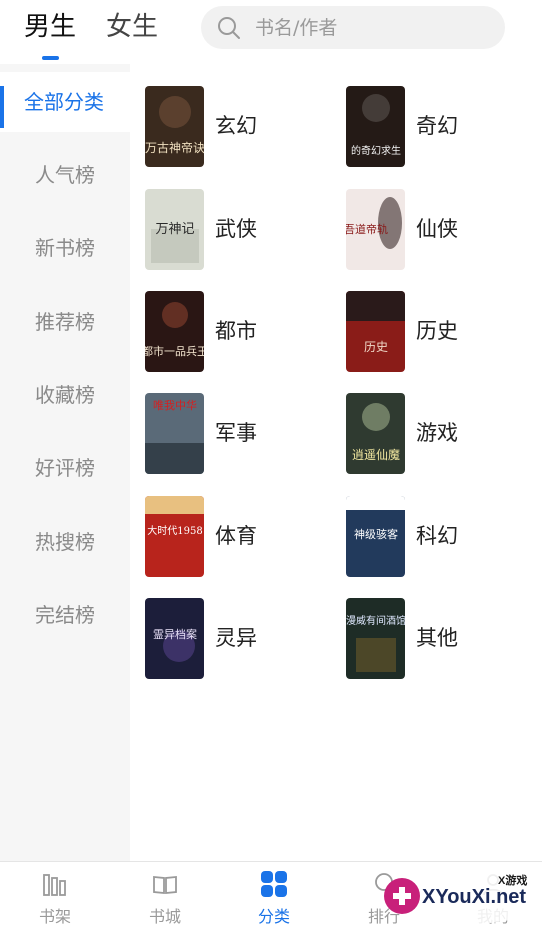  What do you see at coordinates (174, 433) in the screenshot?
I see `book-cover: 唯我中华` at bounding box center [174, 433].